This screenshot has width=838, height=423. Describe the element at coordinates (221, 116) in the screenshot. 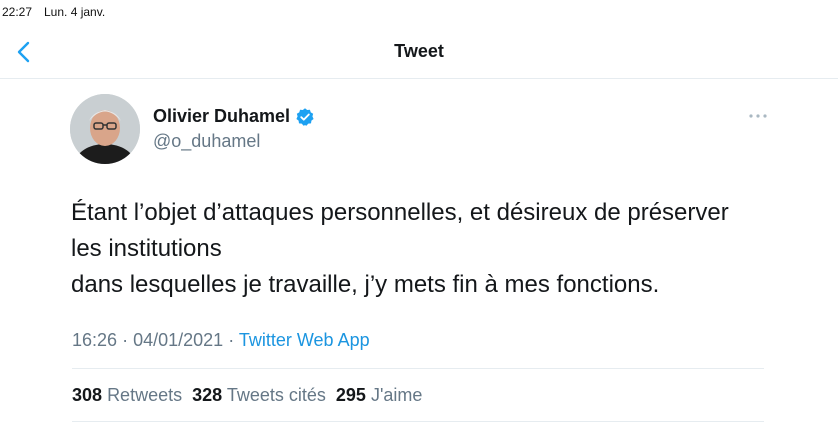

I see `author-name: Olivier Duhamel` at that location.